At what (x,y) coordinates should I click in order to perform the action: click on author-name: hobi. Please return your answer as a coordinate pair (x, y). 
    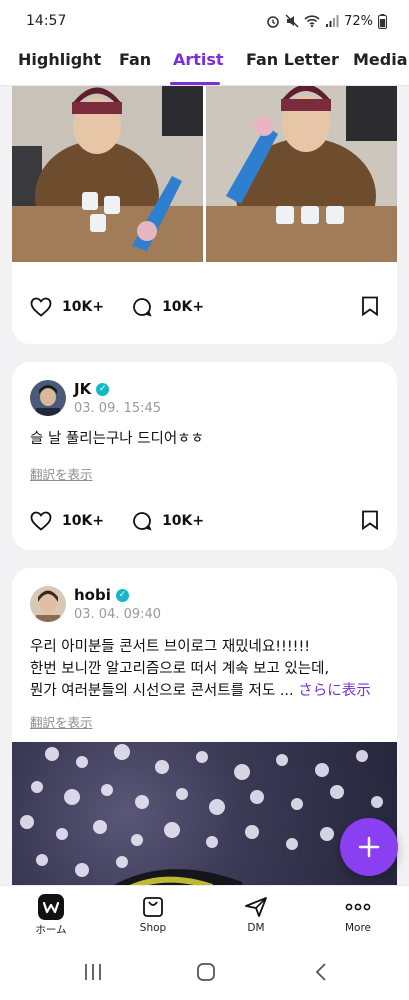
    Looking at the image, I should click on (92, 595).